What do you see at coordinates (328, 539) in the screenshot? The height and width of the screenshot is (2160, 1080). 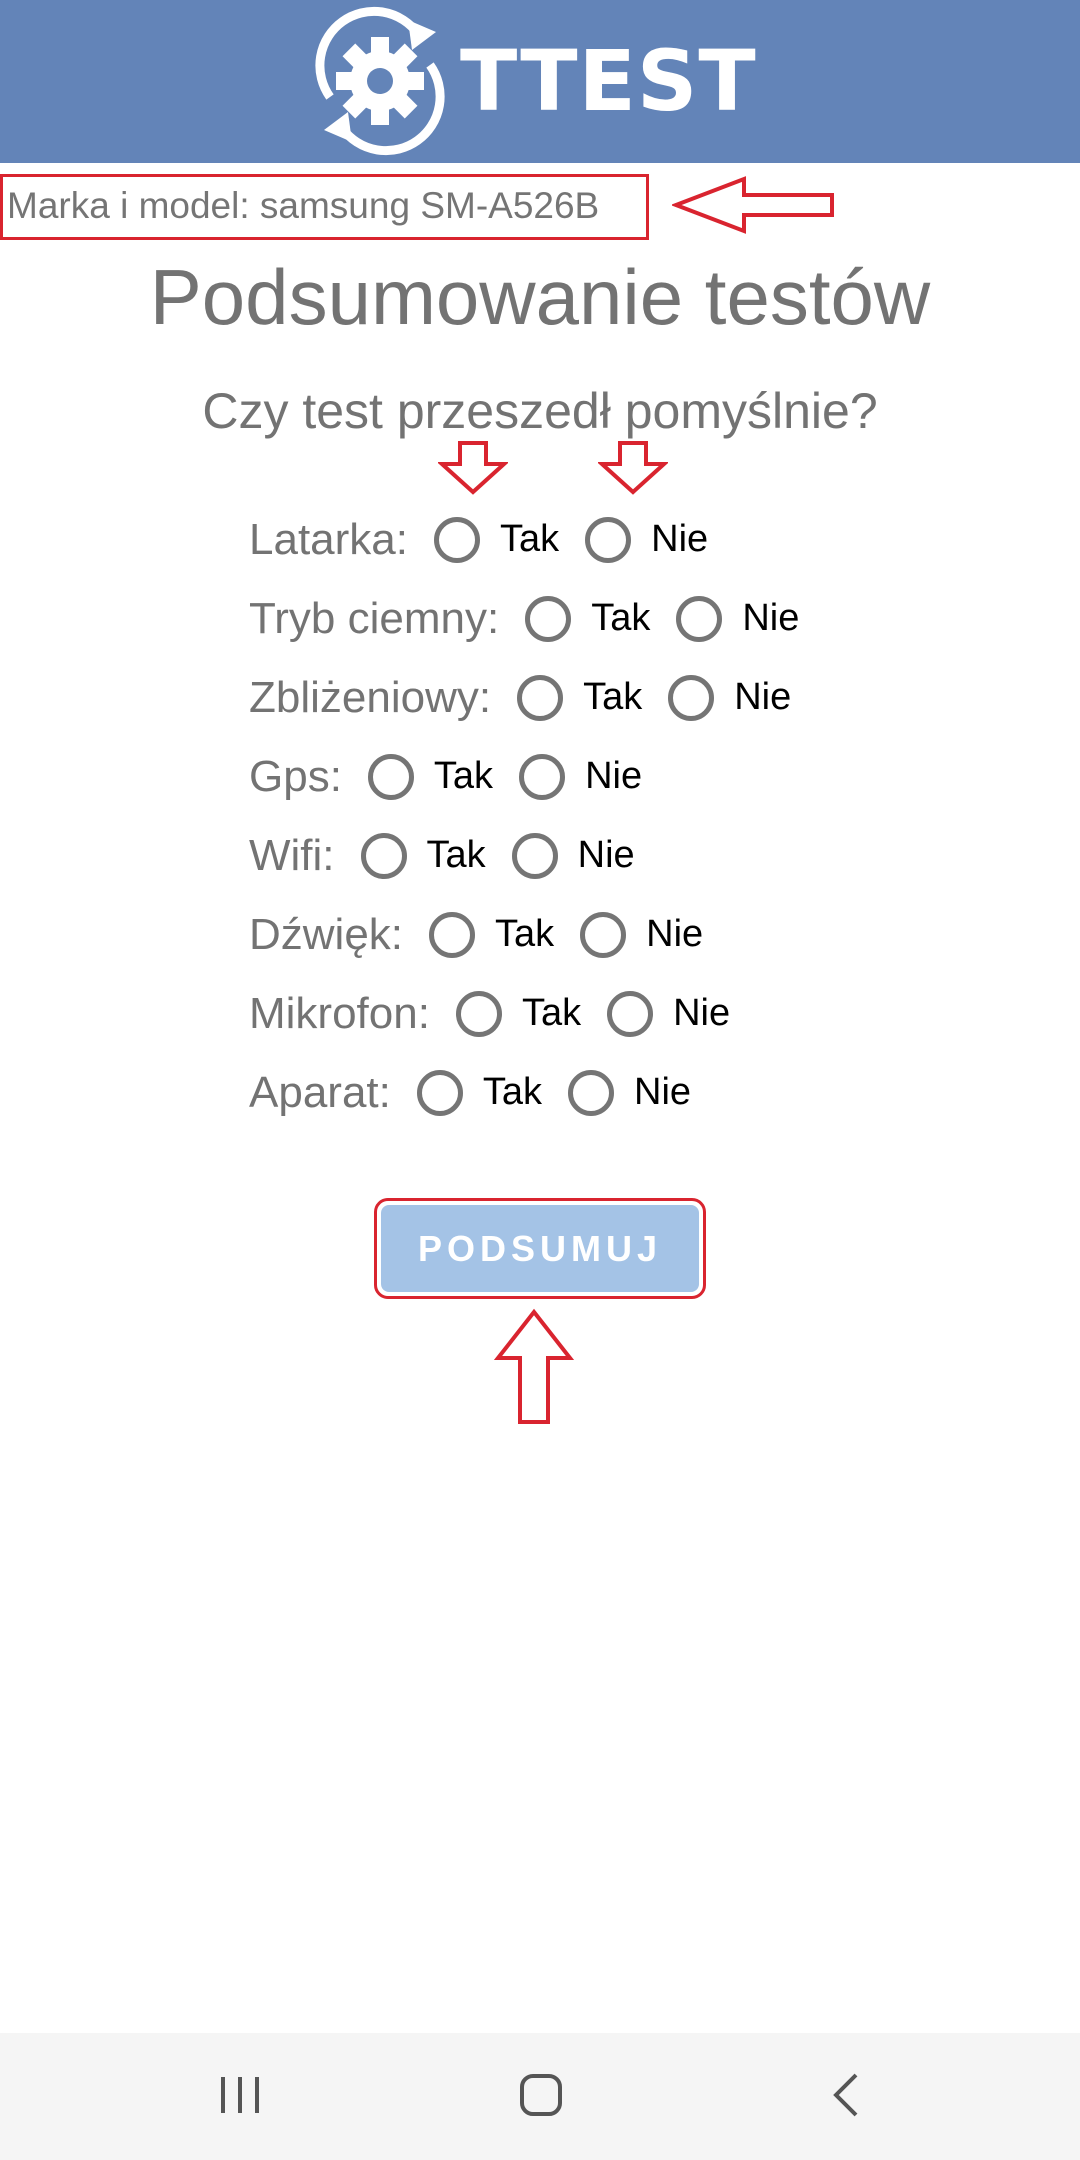 I see `test-label: Latarka:` at bounding box center [328, 539].